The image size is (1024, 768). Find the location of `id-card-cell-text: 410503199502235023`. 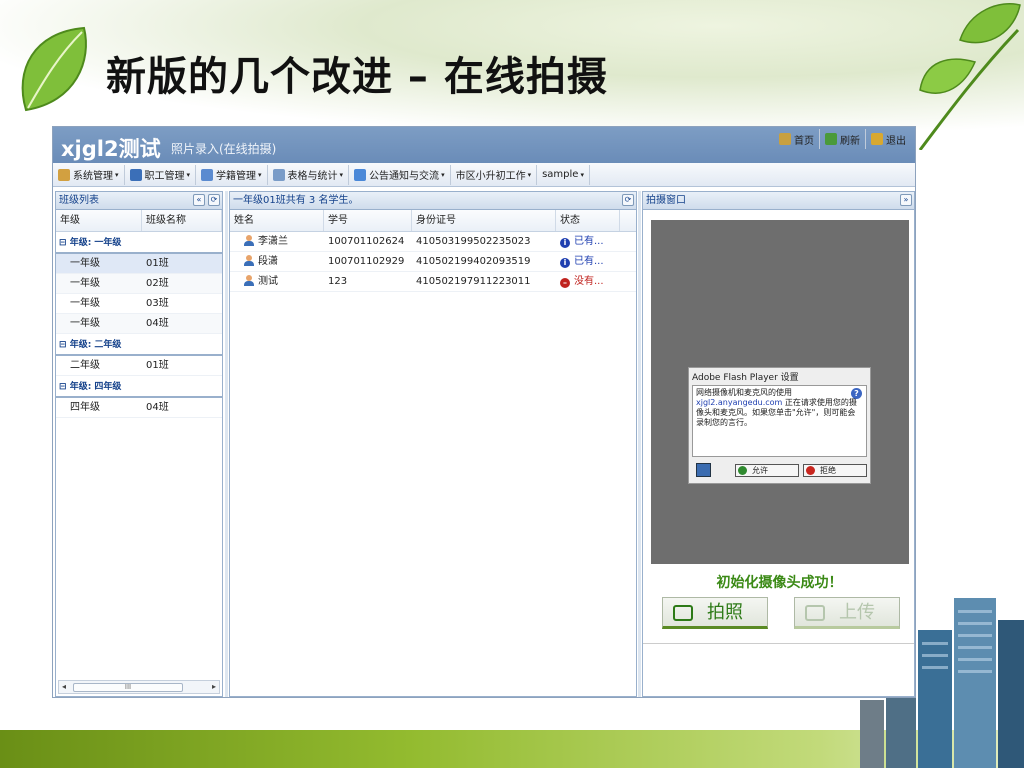

id-card-cell-text: 410503199502235023 is located at coordinates (473, 241).